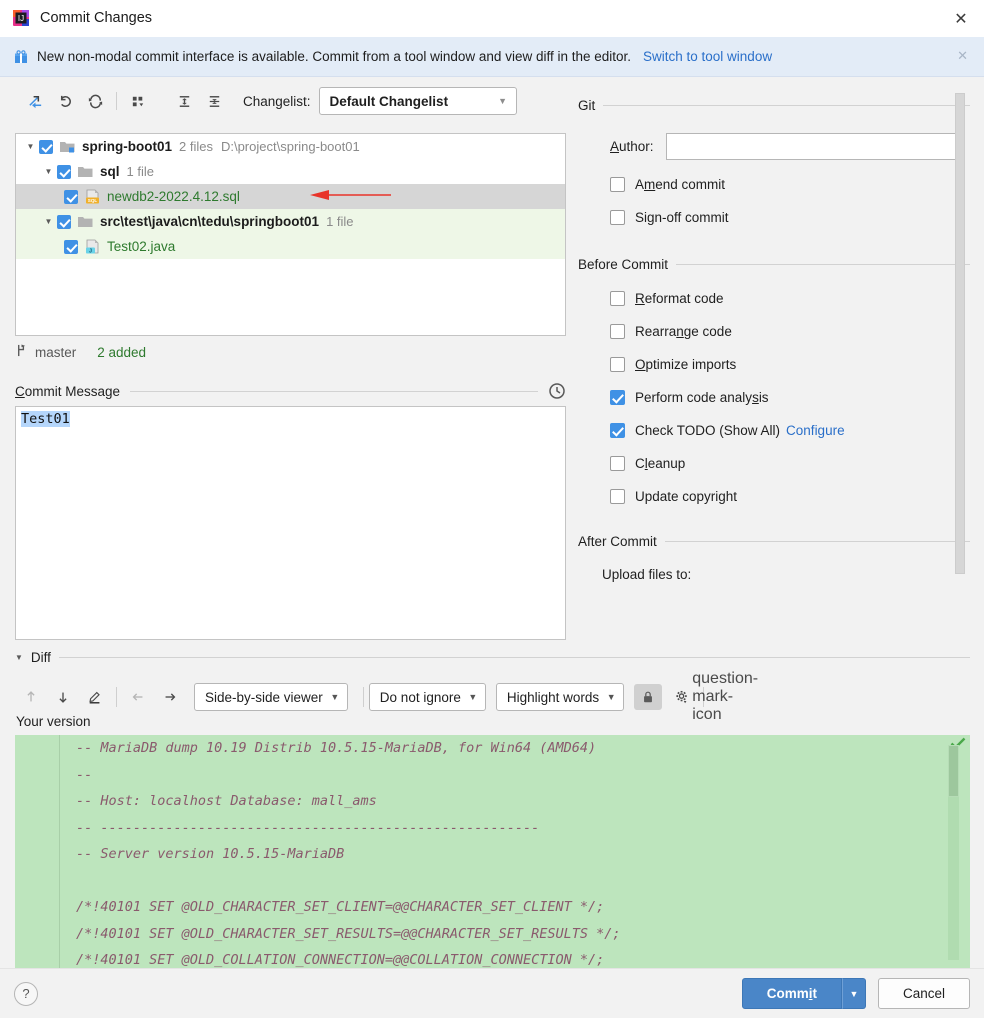 This screenshot has width=984, height=1018. I want to click on line-text: -- Server version 10.5.15-MariaDB, so click(210, 854).